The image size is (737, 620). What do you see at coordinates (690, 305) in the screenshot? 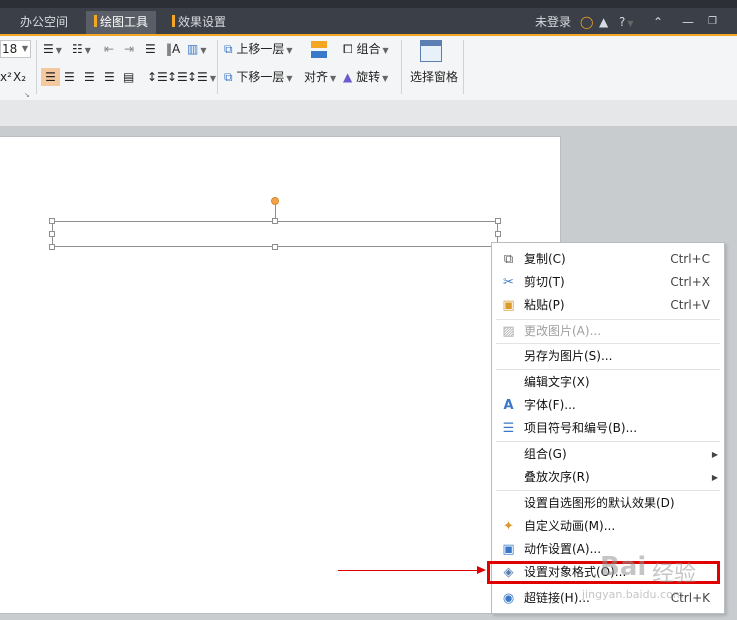
I see `menu-item-shortcut: Ctrl+V` at bounding box center [690, 305].